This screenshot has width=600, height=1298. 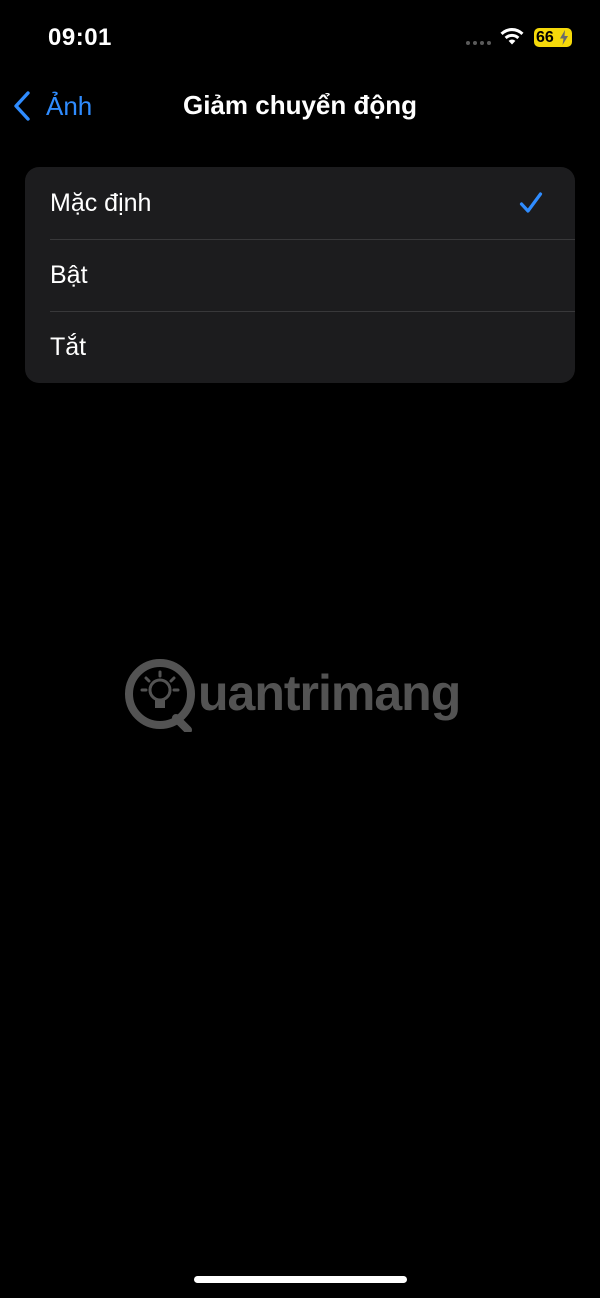 I want to click on signal-dots-icon, so click(x=478, y=43).